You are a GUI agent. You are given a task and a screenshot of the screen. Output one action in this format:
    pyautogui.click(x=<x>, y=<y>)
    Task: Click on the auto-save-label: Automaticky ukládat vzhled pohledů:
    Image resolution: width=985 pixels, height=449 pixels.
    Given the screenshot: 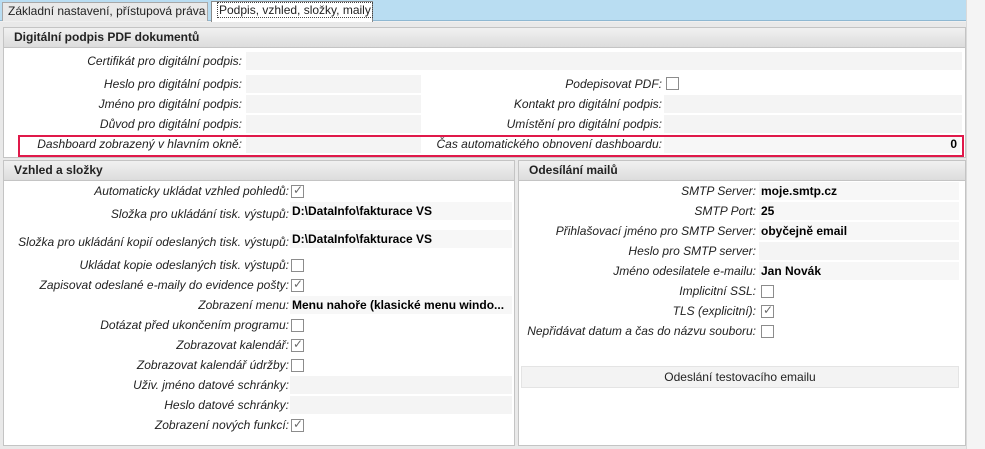 What is the action you would take?
    pyautogui.click(x=191, y=191)
    